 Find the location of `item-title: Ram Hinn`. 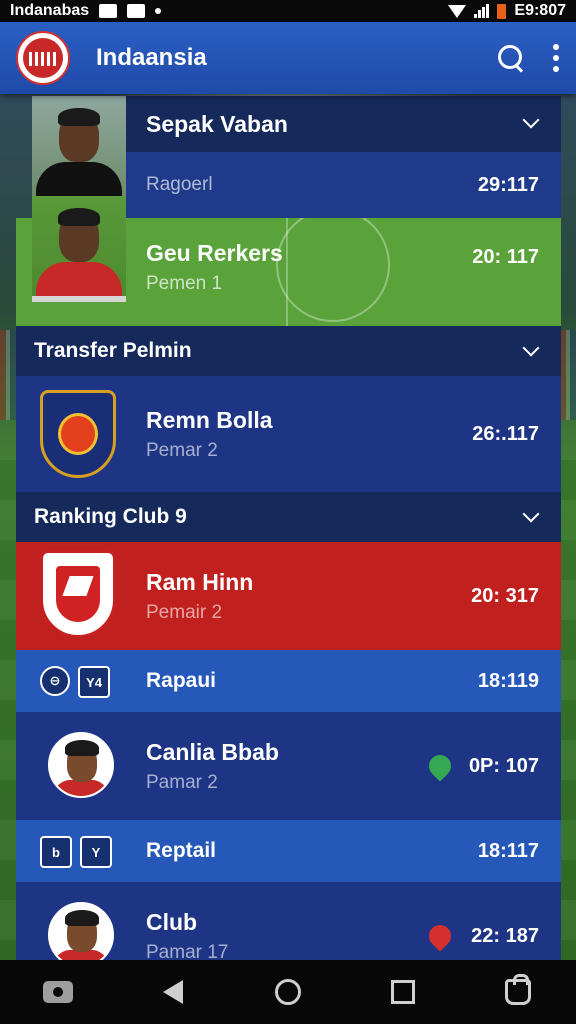

item-title: Ram Hinn is located at coordinates (200, 581).